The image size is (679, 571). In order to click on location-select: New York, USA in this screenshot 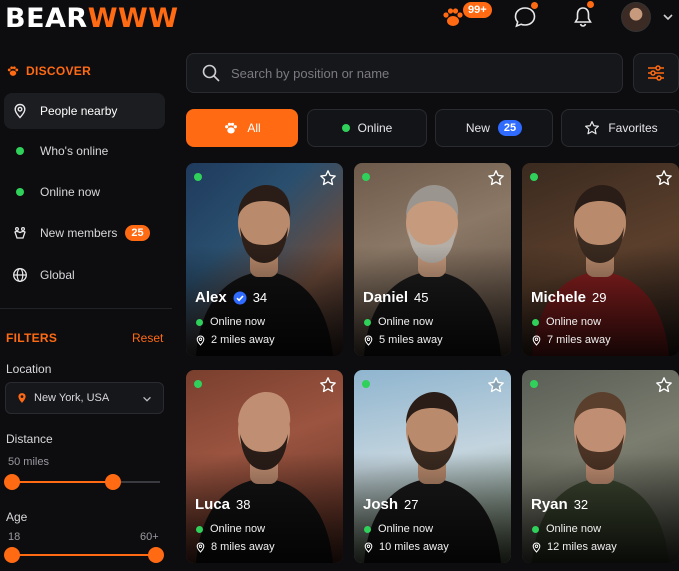, I will do `click(84, 398)`.